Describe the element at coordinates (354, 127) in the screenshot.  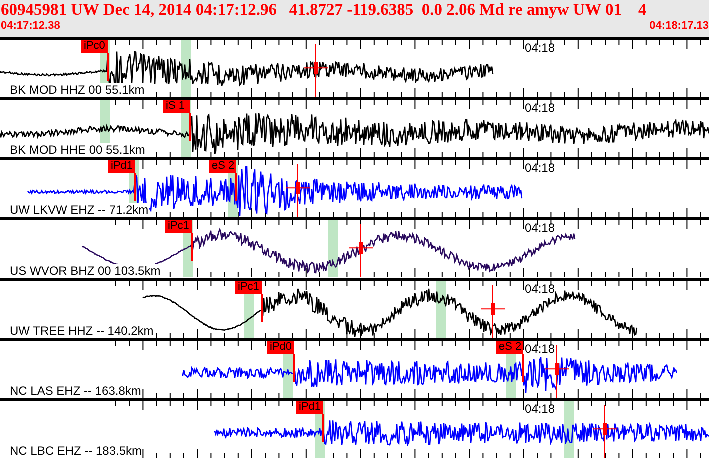
I see `trace-panel: iS 1 04:18 BK MOD HHE 00 55.1km` at that location.